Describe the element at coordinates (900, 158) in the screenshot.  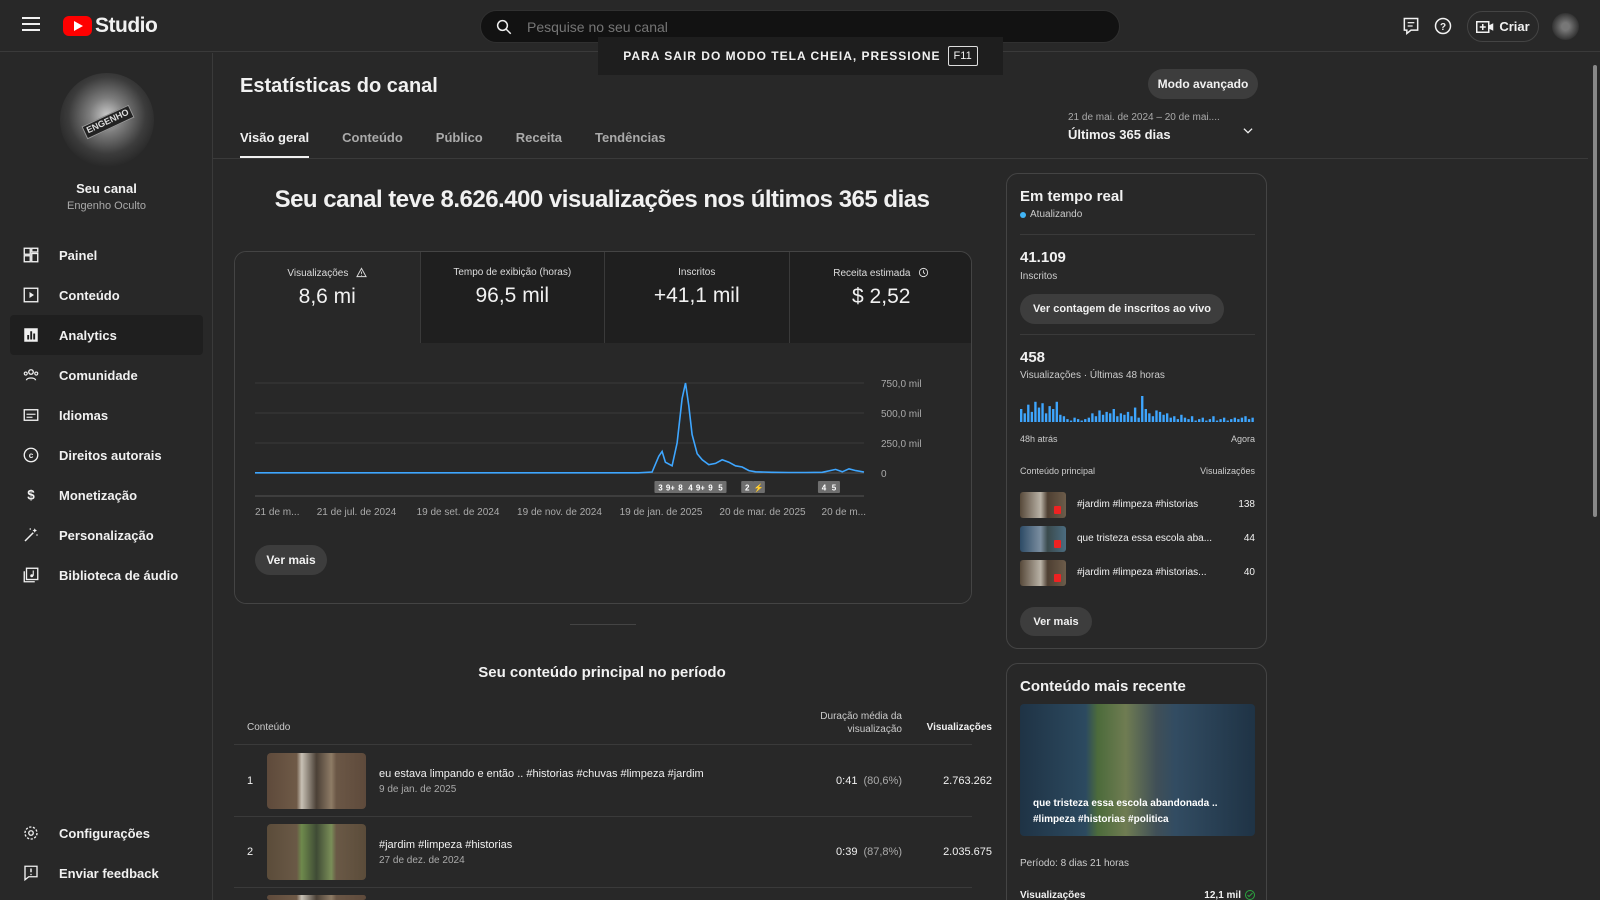
I see `header-divider` at that location.